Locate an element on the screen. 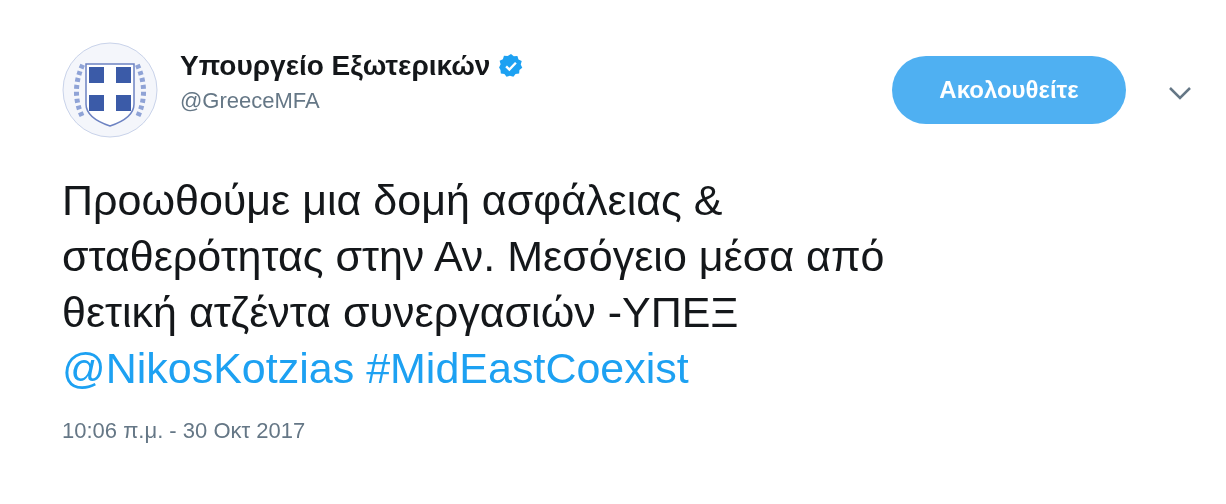 This screenshot has height=504, width=1226. account-handle: @GreeceMFA is located at coordinates (536, 101).